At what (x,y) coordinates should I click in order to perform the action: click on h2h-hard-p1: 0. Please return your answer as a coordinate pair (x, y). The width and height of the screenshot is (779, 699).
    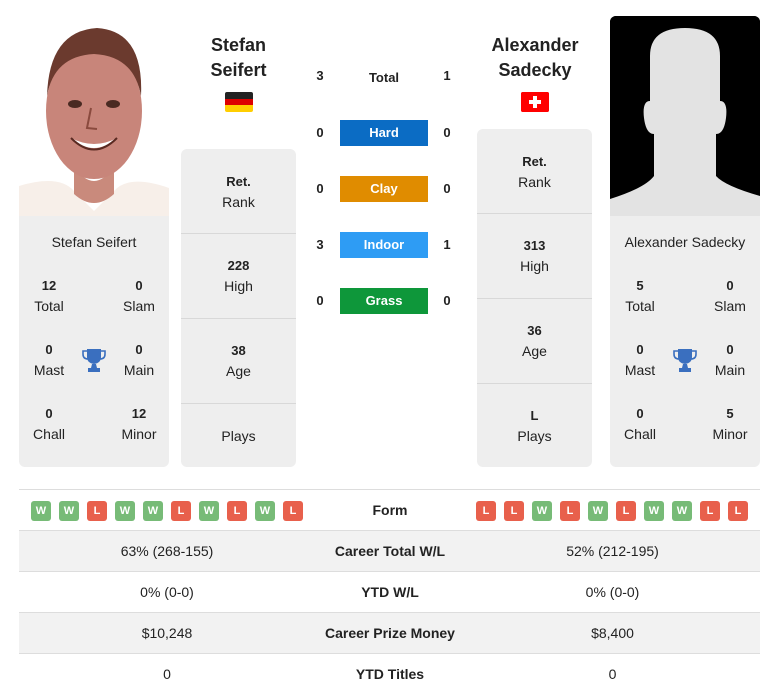
    Looking at the image, I should click on (320, 132).